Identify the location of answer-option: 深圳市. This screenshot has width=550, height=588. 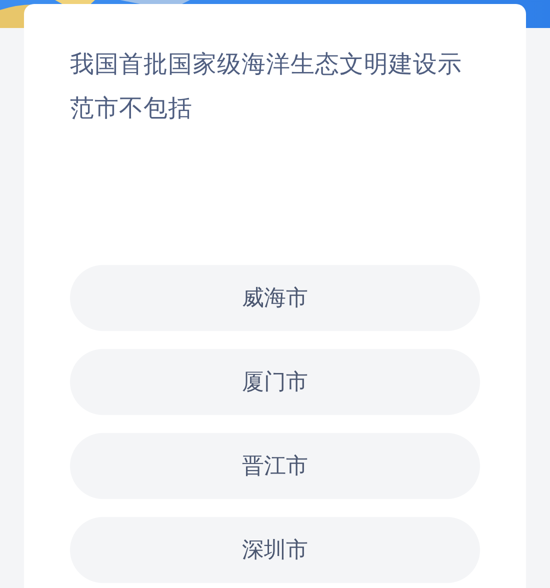
(275, 550).